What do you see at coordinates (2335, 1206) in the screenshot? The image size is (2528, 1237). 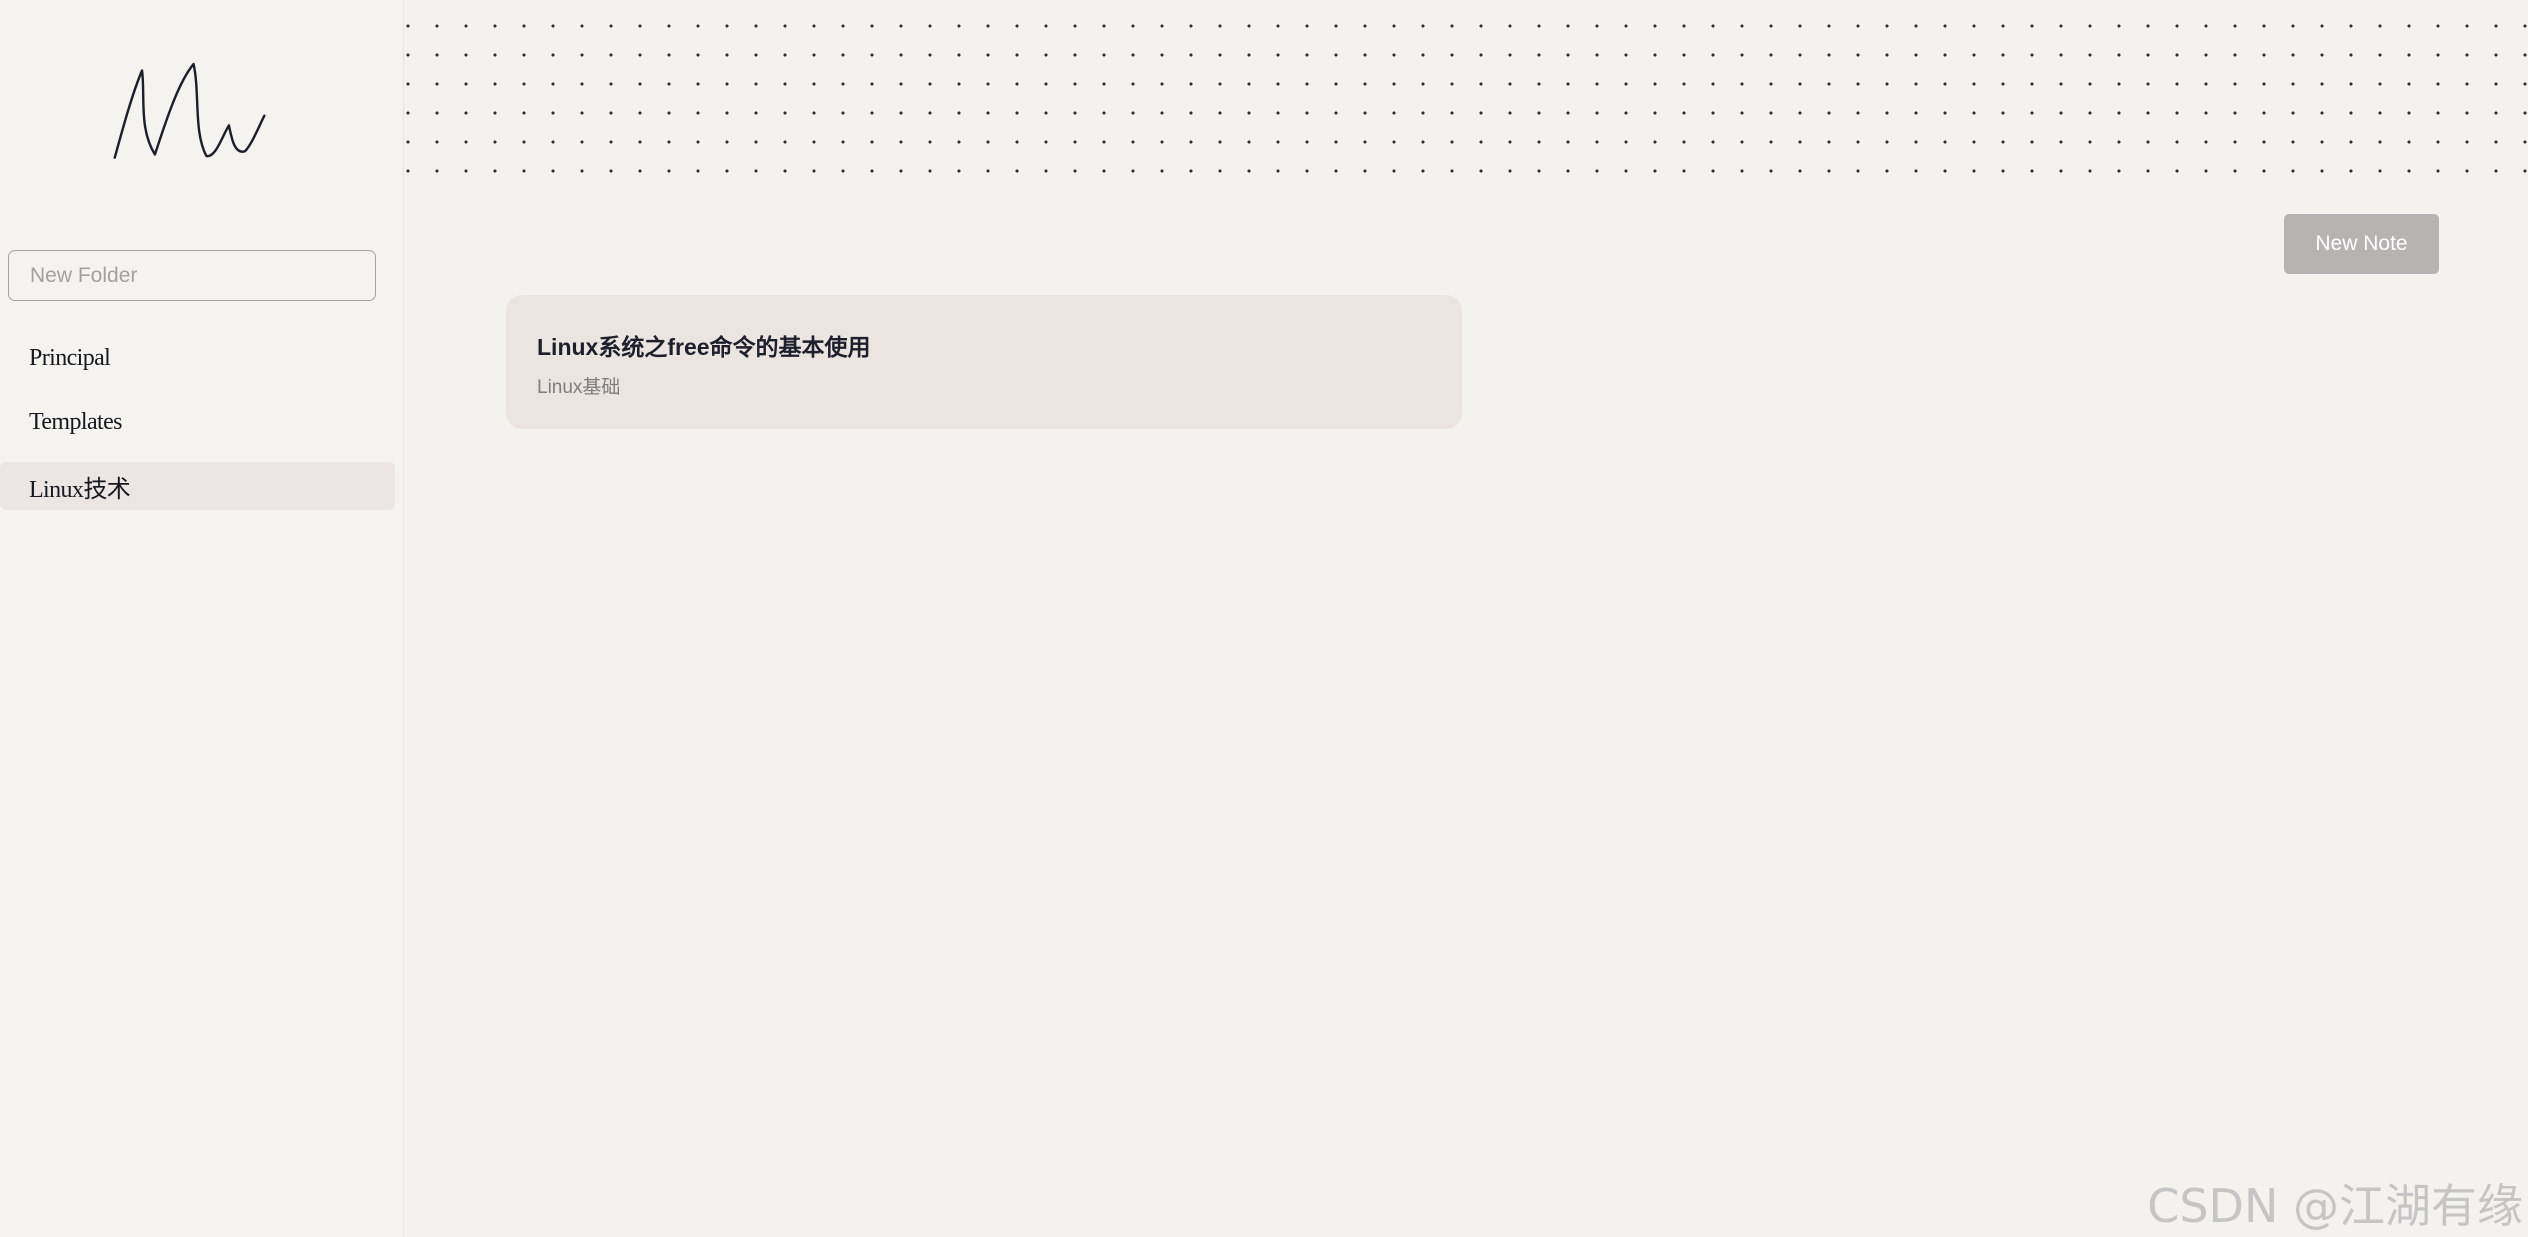 I see `watermark: CSDN @江湖有缘` at bounding box center [2335, 1206].